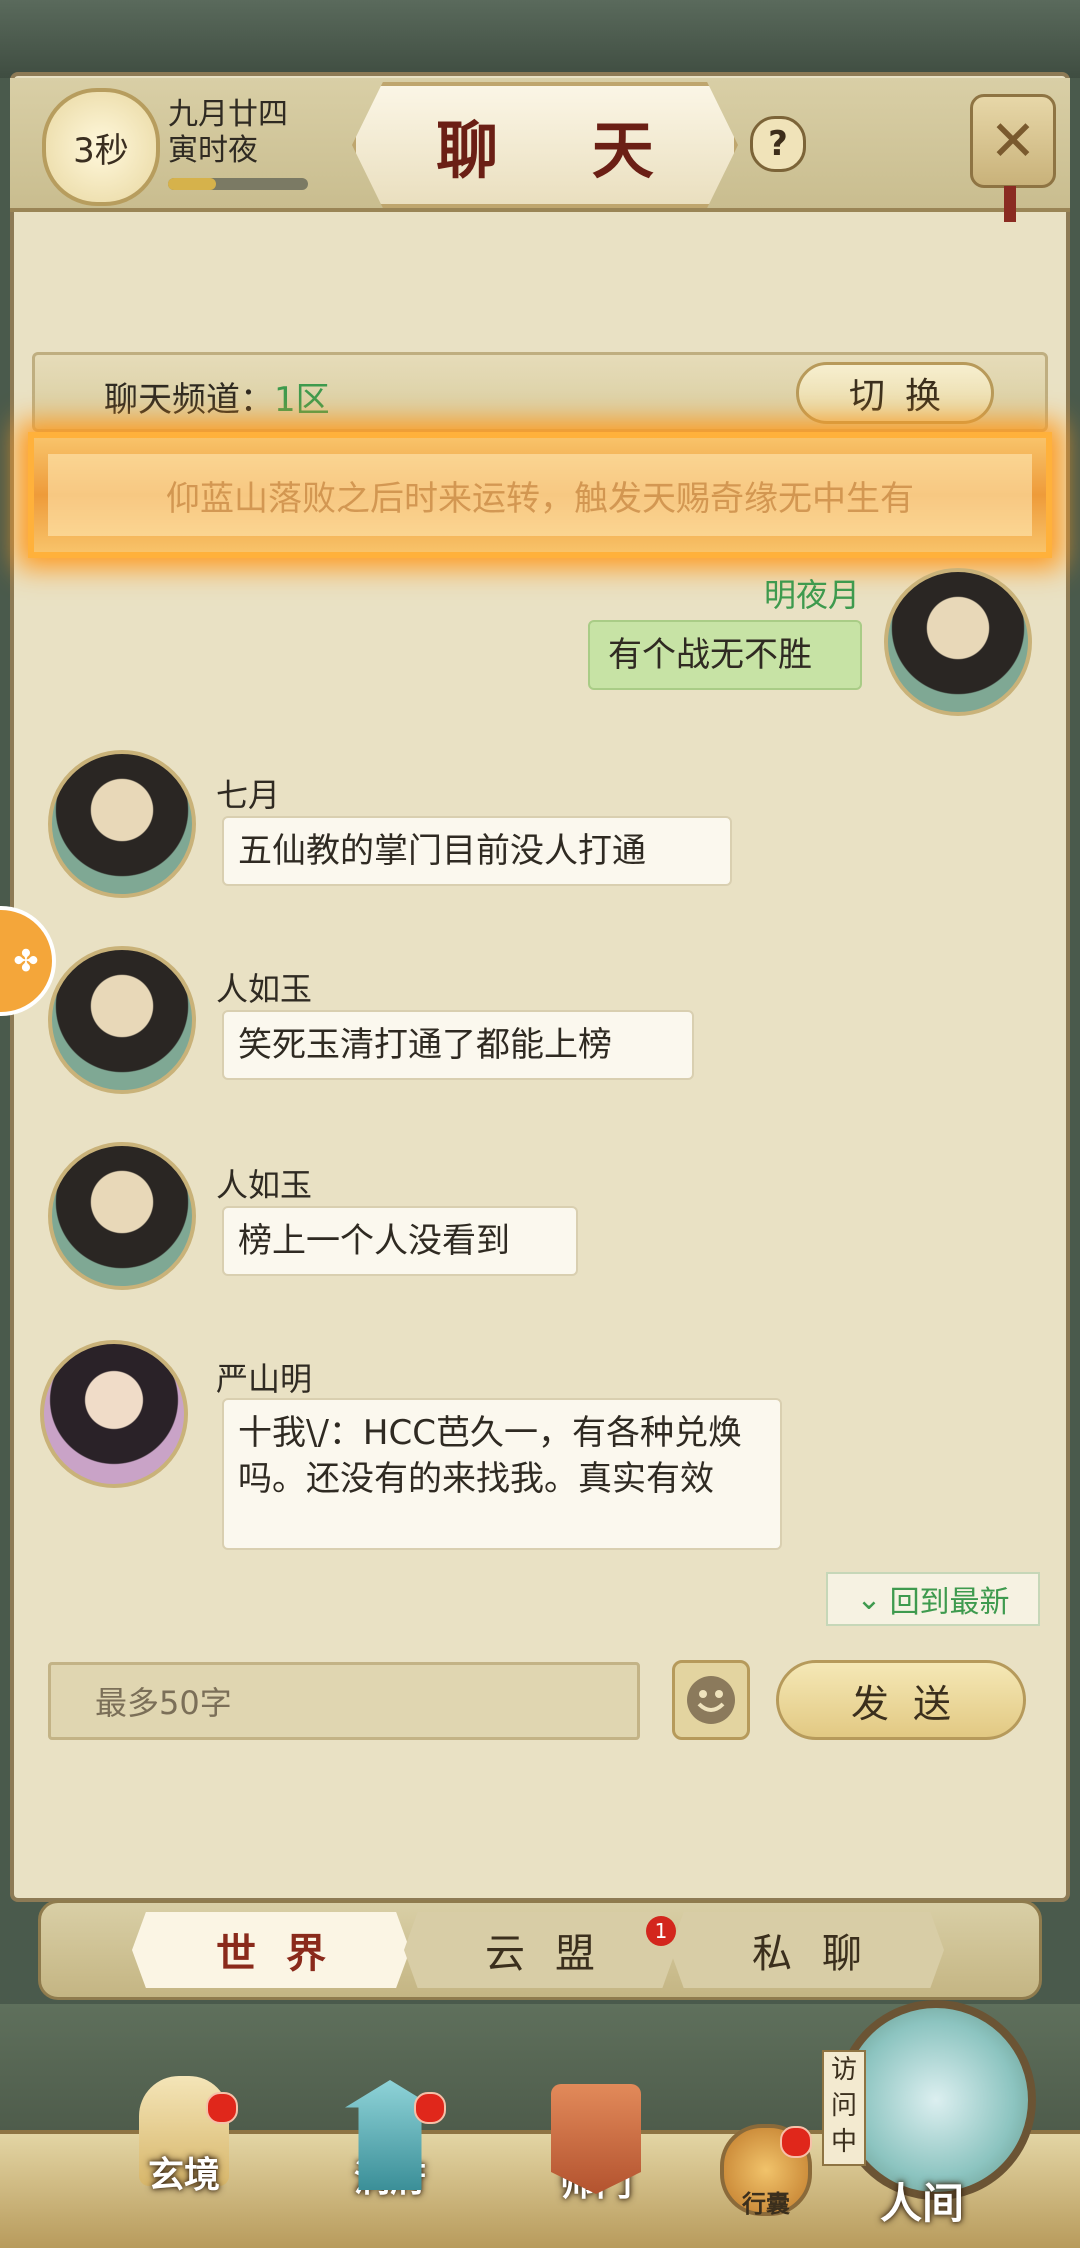 The image size is (1080, 2248). What do you see at coordinates (183, 2175) in the screenshot?
I see `nav-label: 玄境` at bounding box center [183, 2175].